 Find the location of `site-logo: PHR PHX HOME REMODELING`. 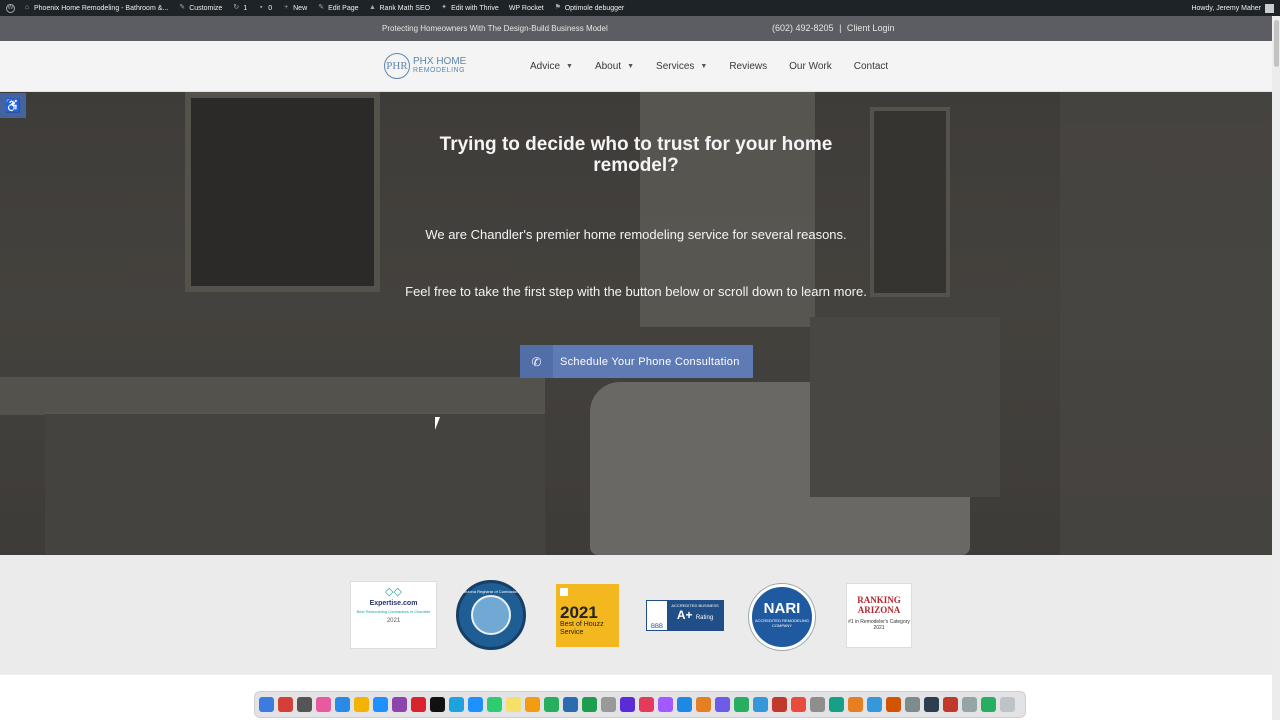

site-logo: PHR PHX HOME REMODELING is located at coordinates (425, 66).